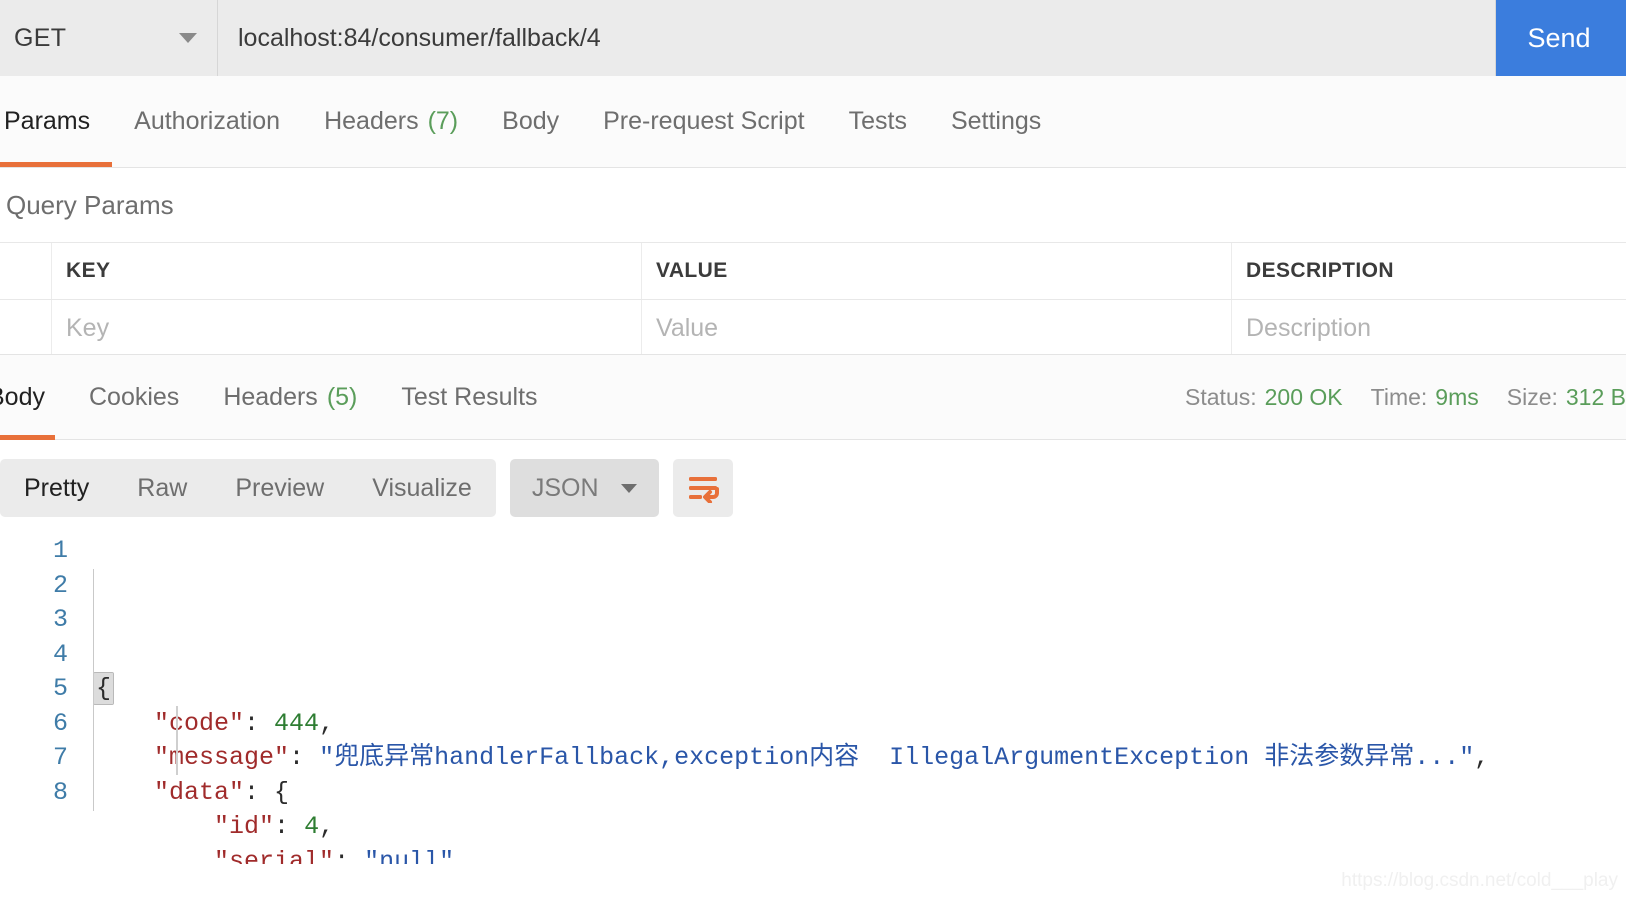 This screenshot has height=898, width=1626. I want to click on view-mode-visualize-label: Visualize, so click(422, 487).